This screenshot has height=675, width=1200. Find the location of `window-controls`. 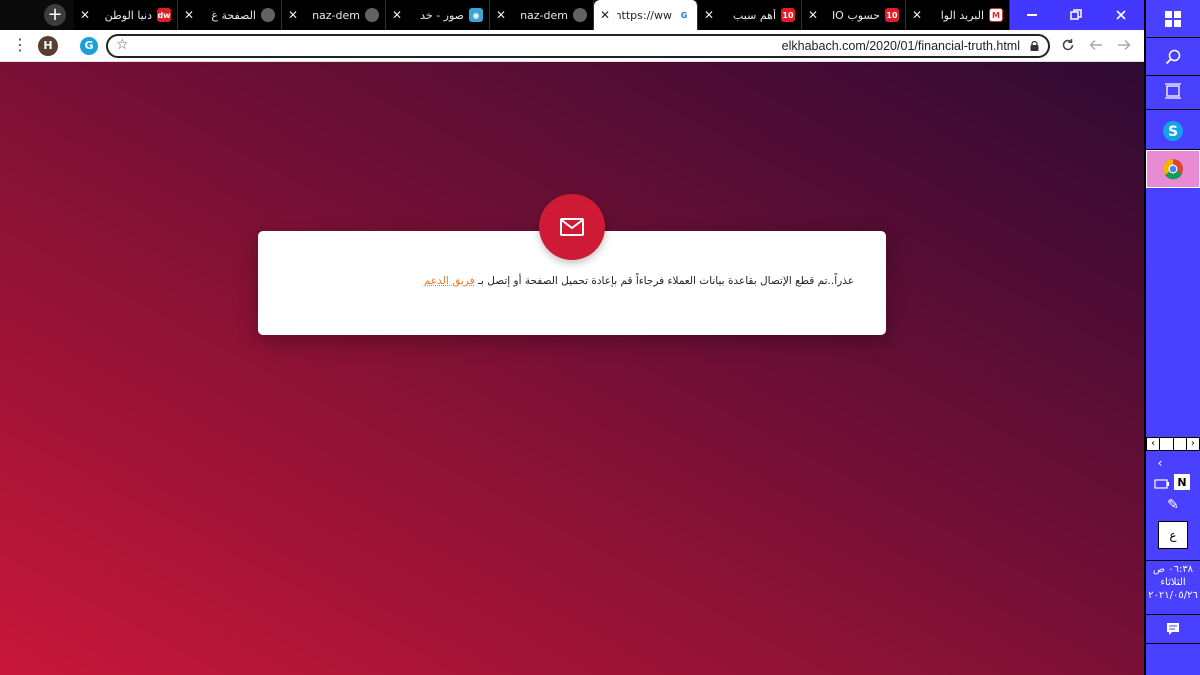

window-controls is located at coordinates (1077, 15).